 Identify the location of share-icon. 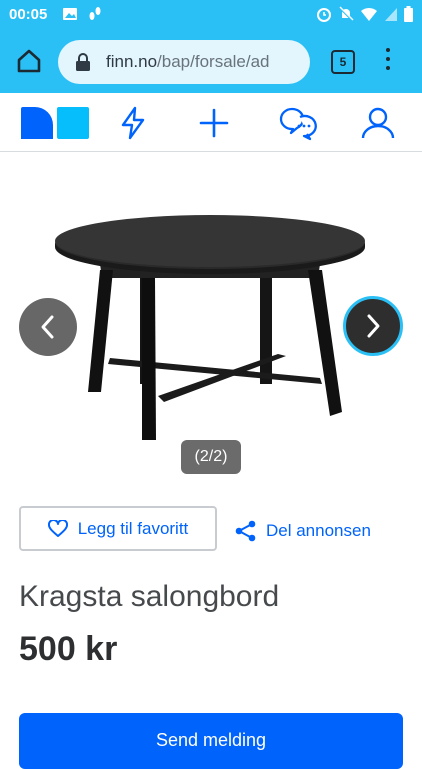
(245, 531).